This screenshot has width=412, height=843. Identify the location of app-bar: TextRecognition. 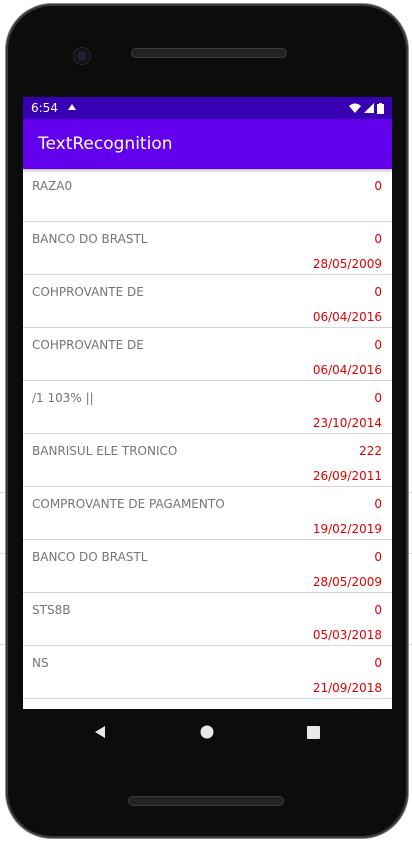
(207, 144).